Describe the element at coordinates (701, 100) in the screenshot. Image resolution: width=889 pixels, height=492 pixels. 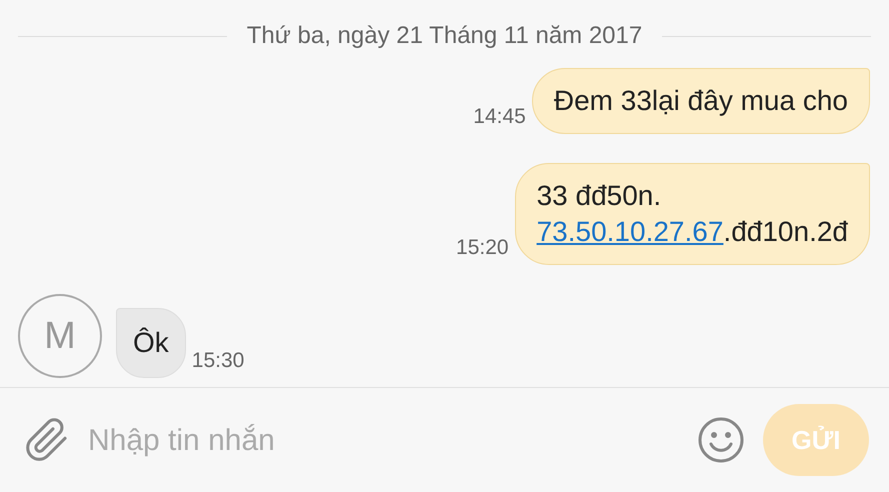
I see `message-text: Đem 33lại đây mua cho` at that location.